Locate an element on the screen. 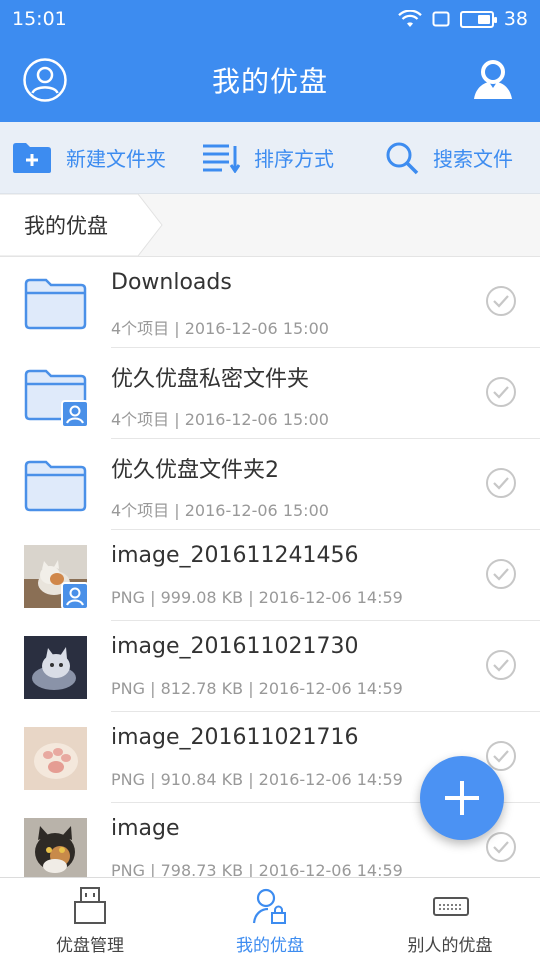 The width and height of the screenshot is (540, 960). nav-item-my-drive: 我的优盘 is located at coordinates (270, 919).